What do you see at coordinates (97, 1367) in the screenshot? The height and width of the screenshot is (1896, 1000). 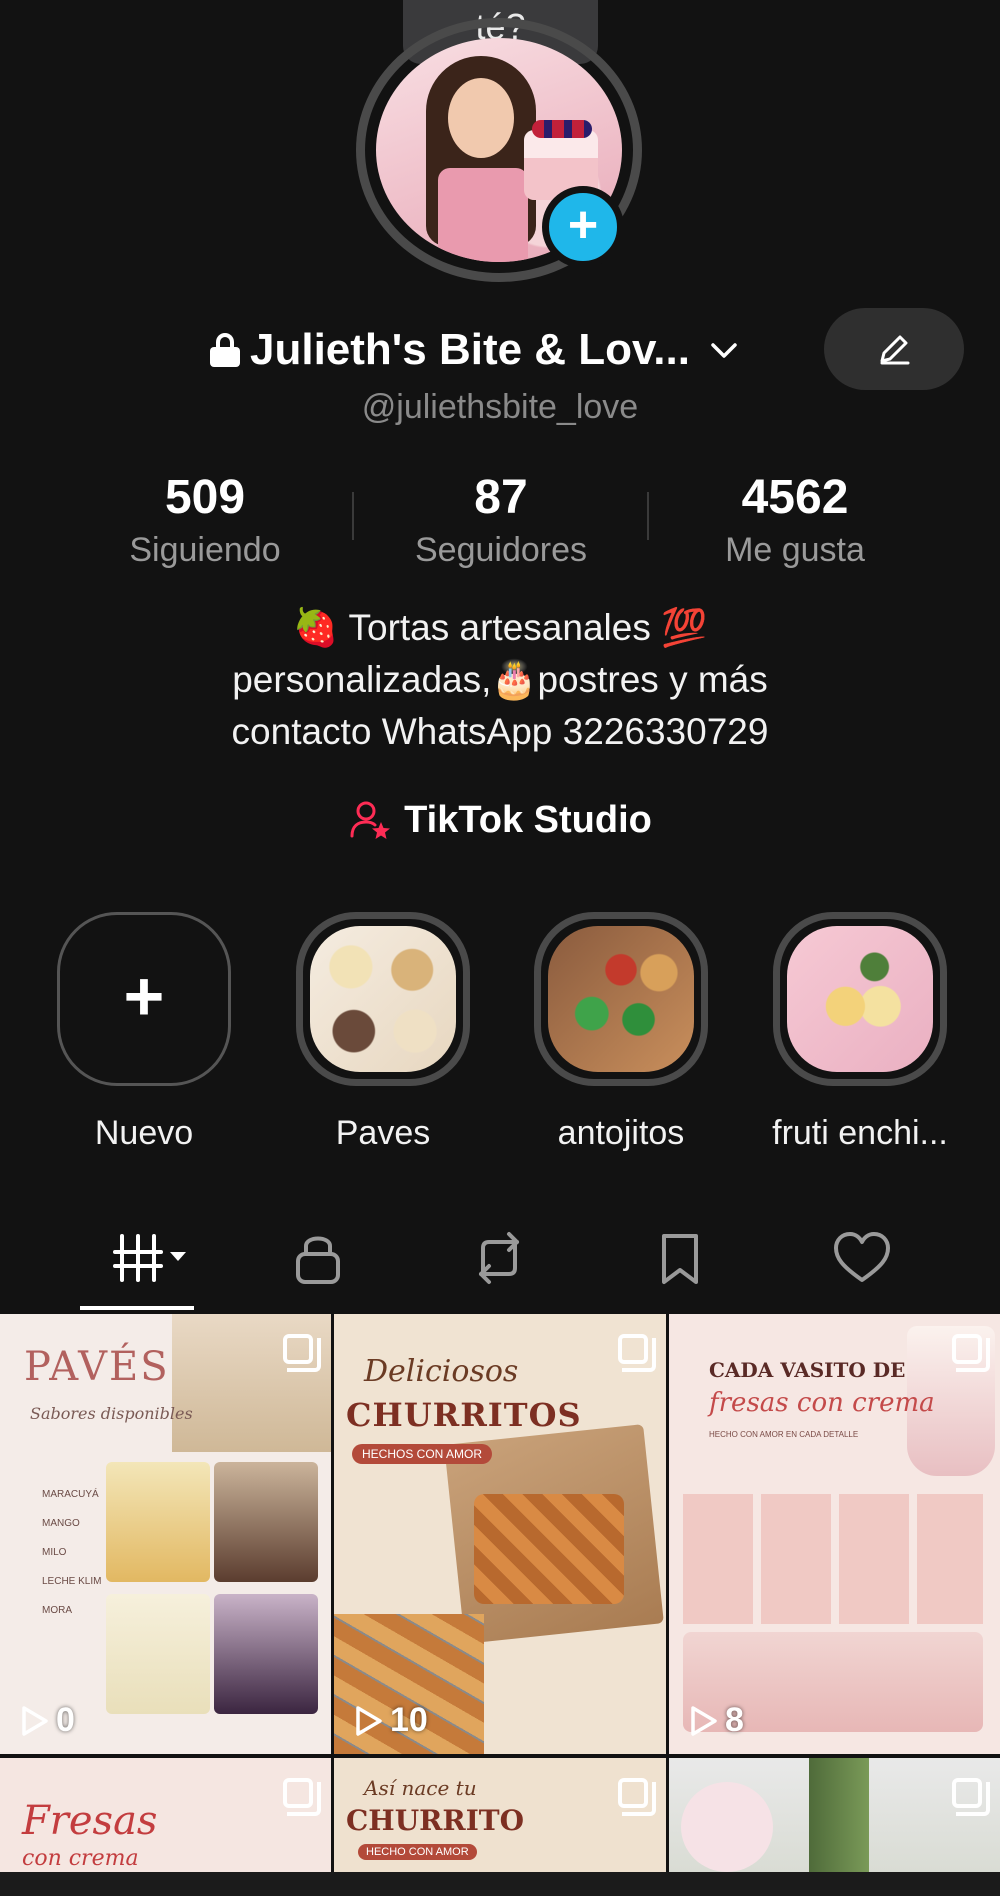 I see `tile-title: PAVÉS` at bounding box center [97, 1367].